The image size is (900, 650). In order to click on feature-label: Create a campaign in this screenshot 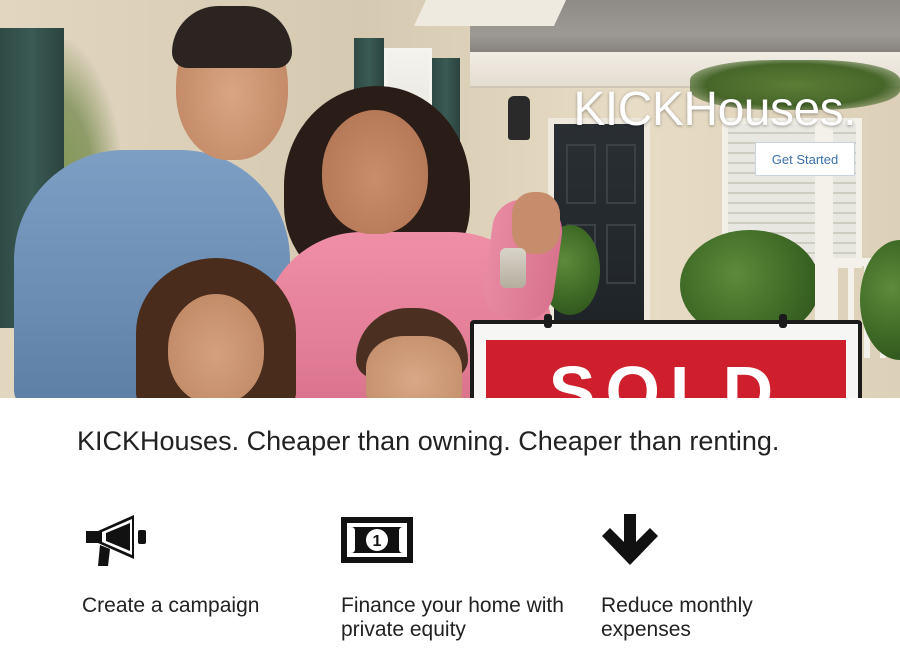, I will do `click(171, 605)`.